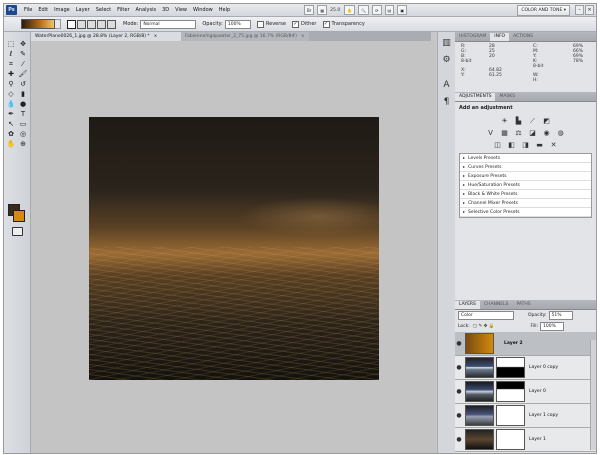 This screenshot has width=600, height=455. Describe the element at coordinates (533, 121) in the screenshot. I see `curves-icon: ⟋` at that location.